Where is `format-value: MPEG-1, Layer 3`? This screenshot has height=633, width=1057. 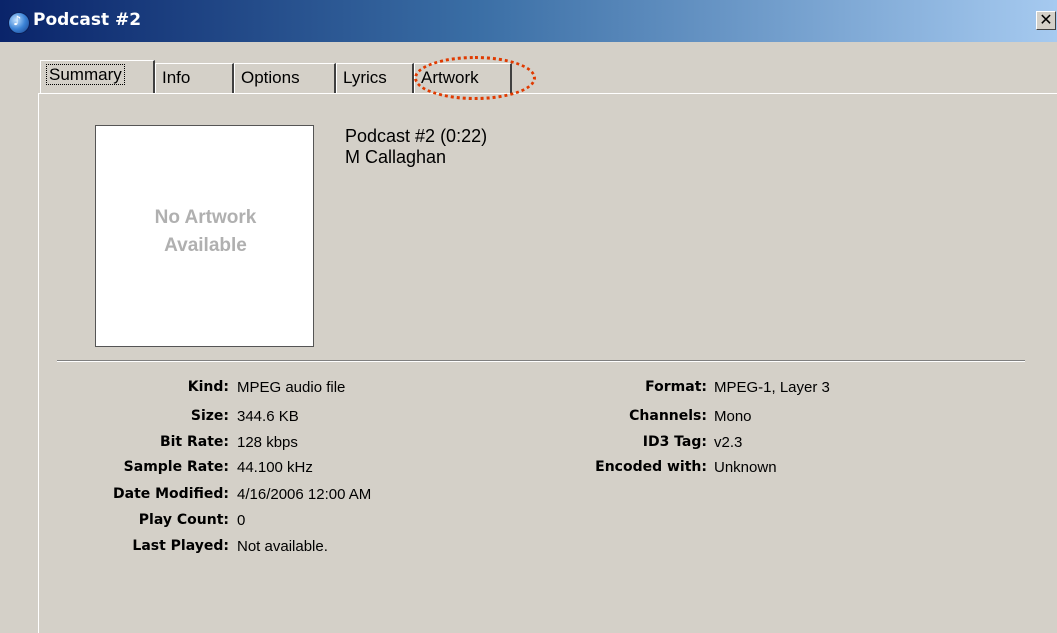 format-value: MPEG-1, Layer 3 is located at coordinates (772, 387).